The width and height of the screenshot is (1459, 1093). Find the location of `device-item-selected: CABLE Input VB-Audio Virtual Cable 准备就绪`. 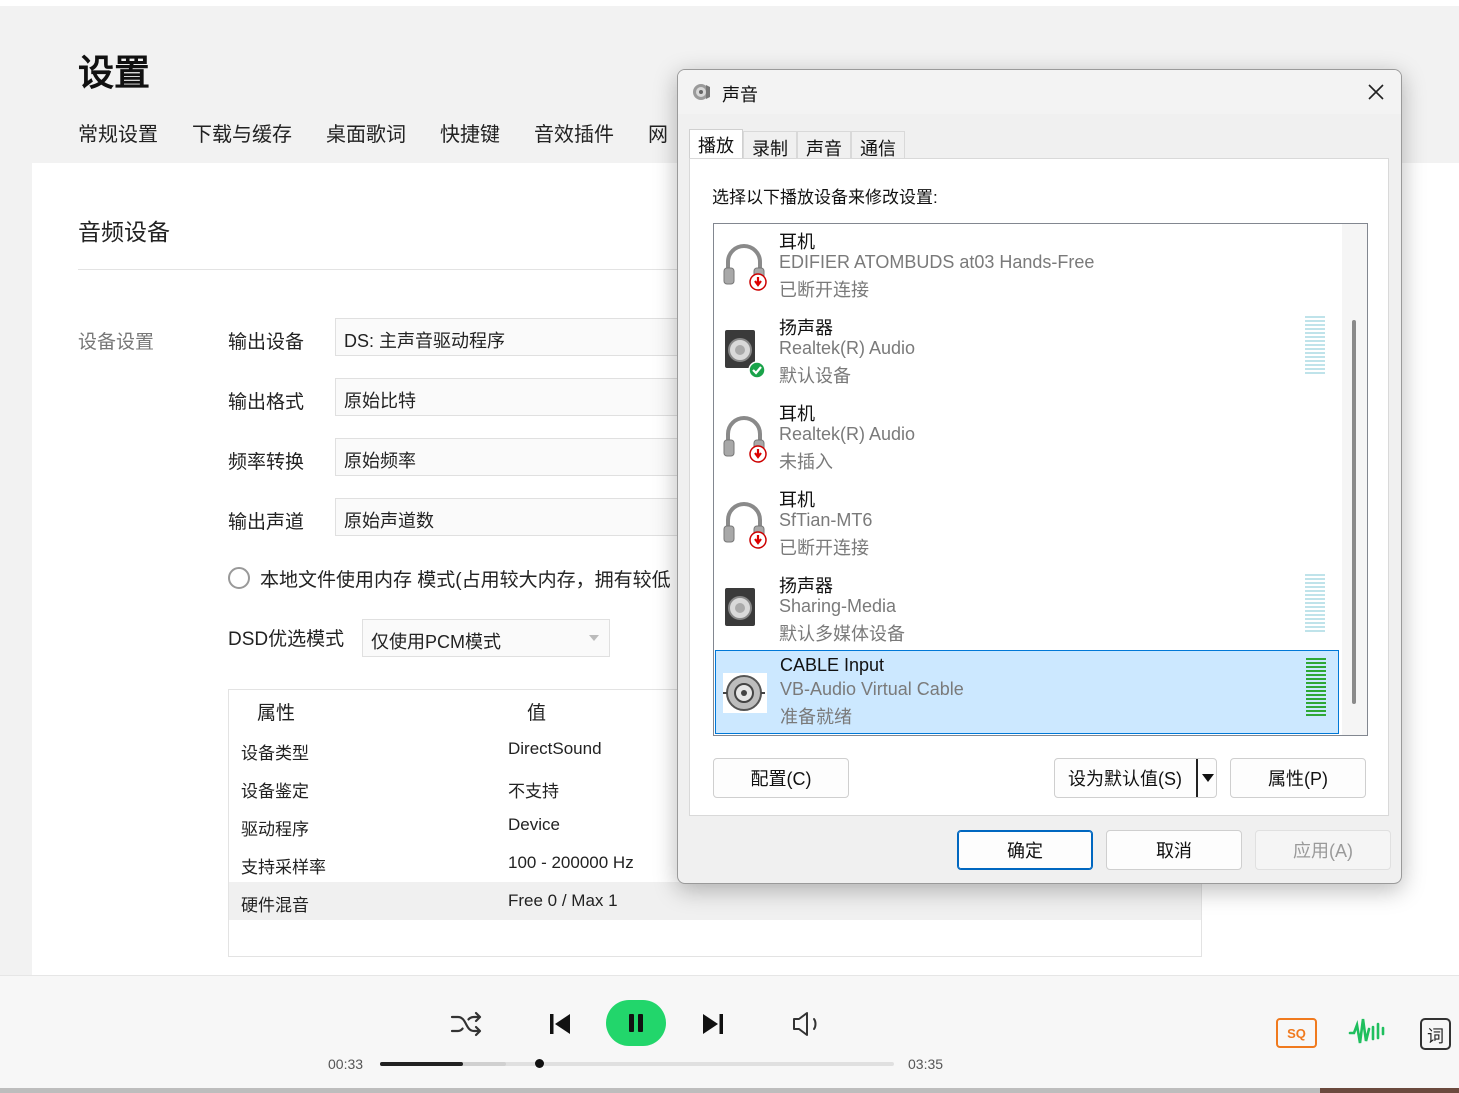

device-item-selected: CABLE Input VB-Audio Virtual Cable 准备就绪 is located at coordinates (1027, 692).